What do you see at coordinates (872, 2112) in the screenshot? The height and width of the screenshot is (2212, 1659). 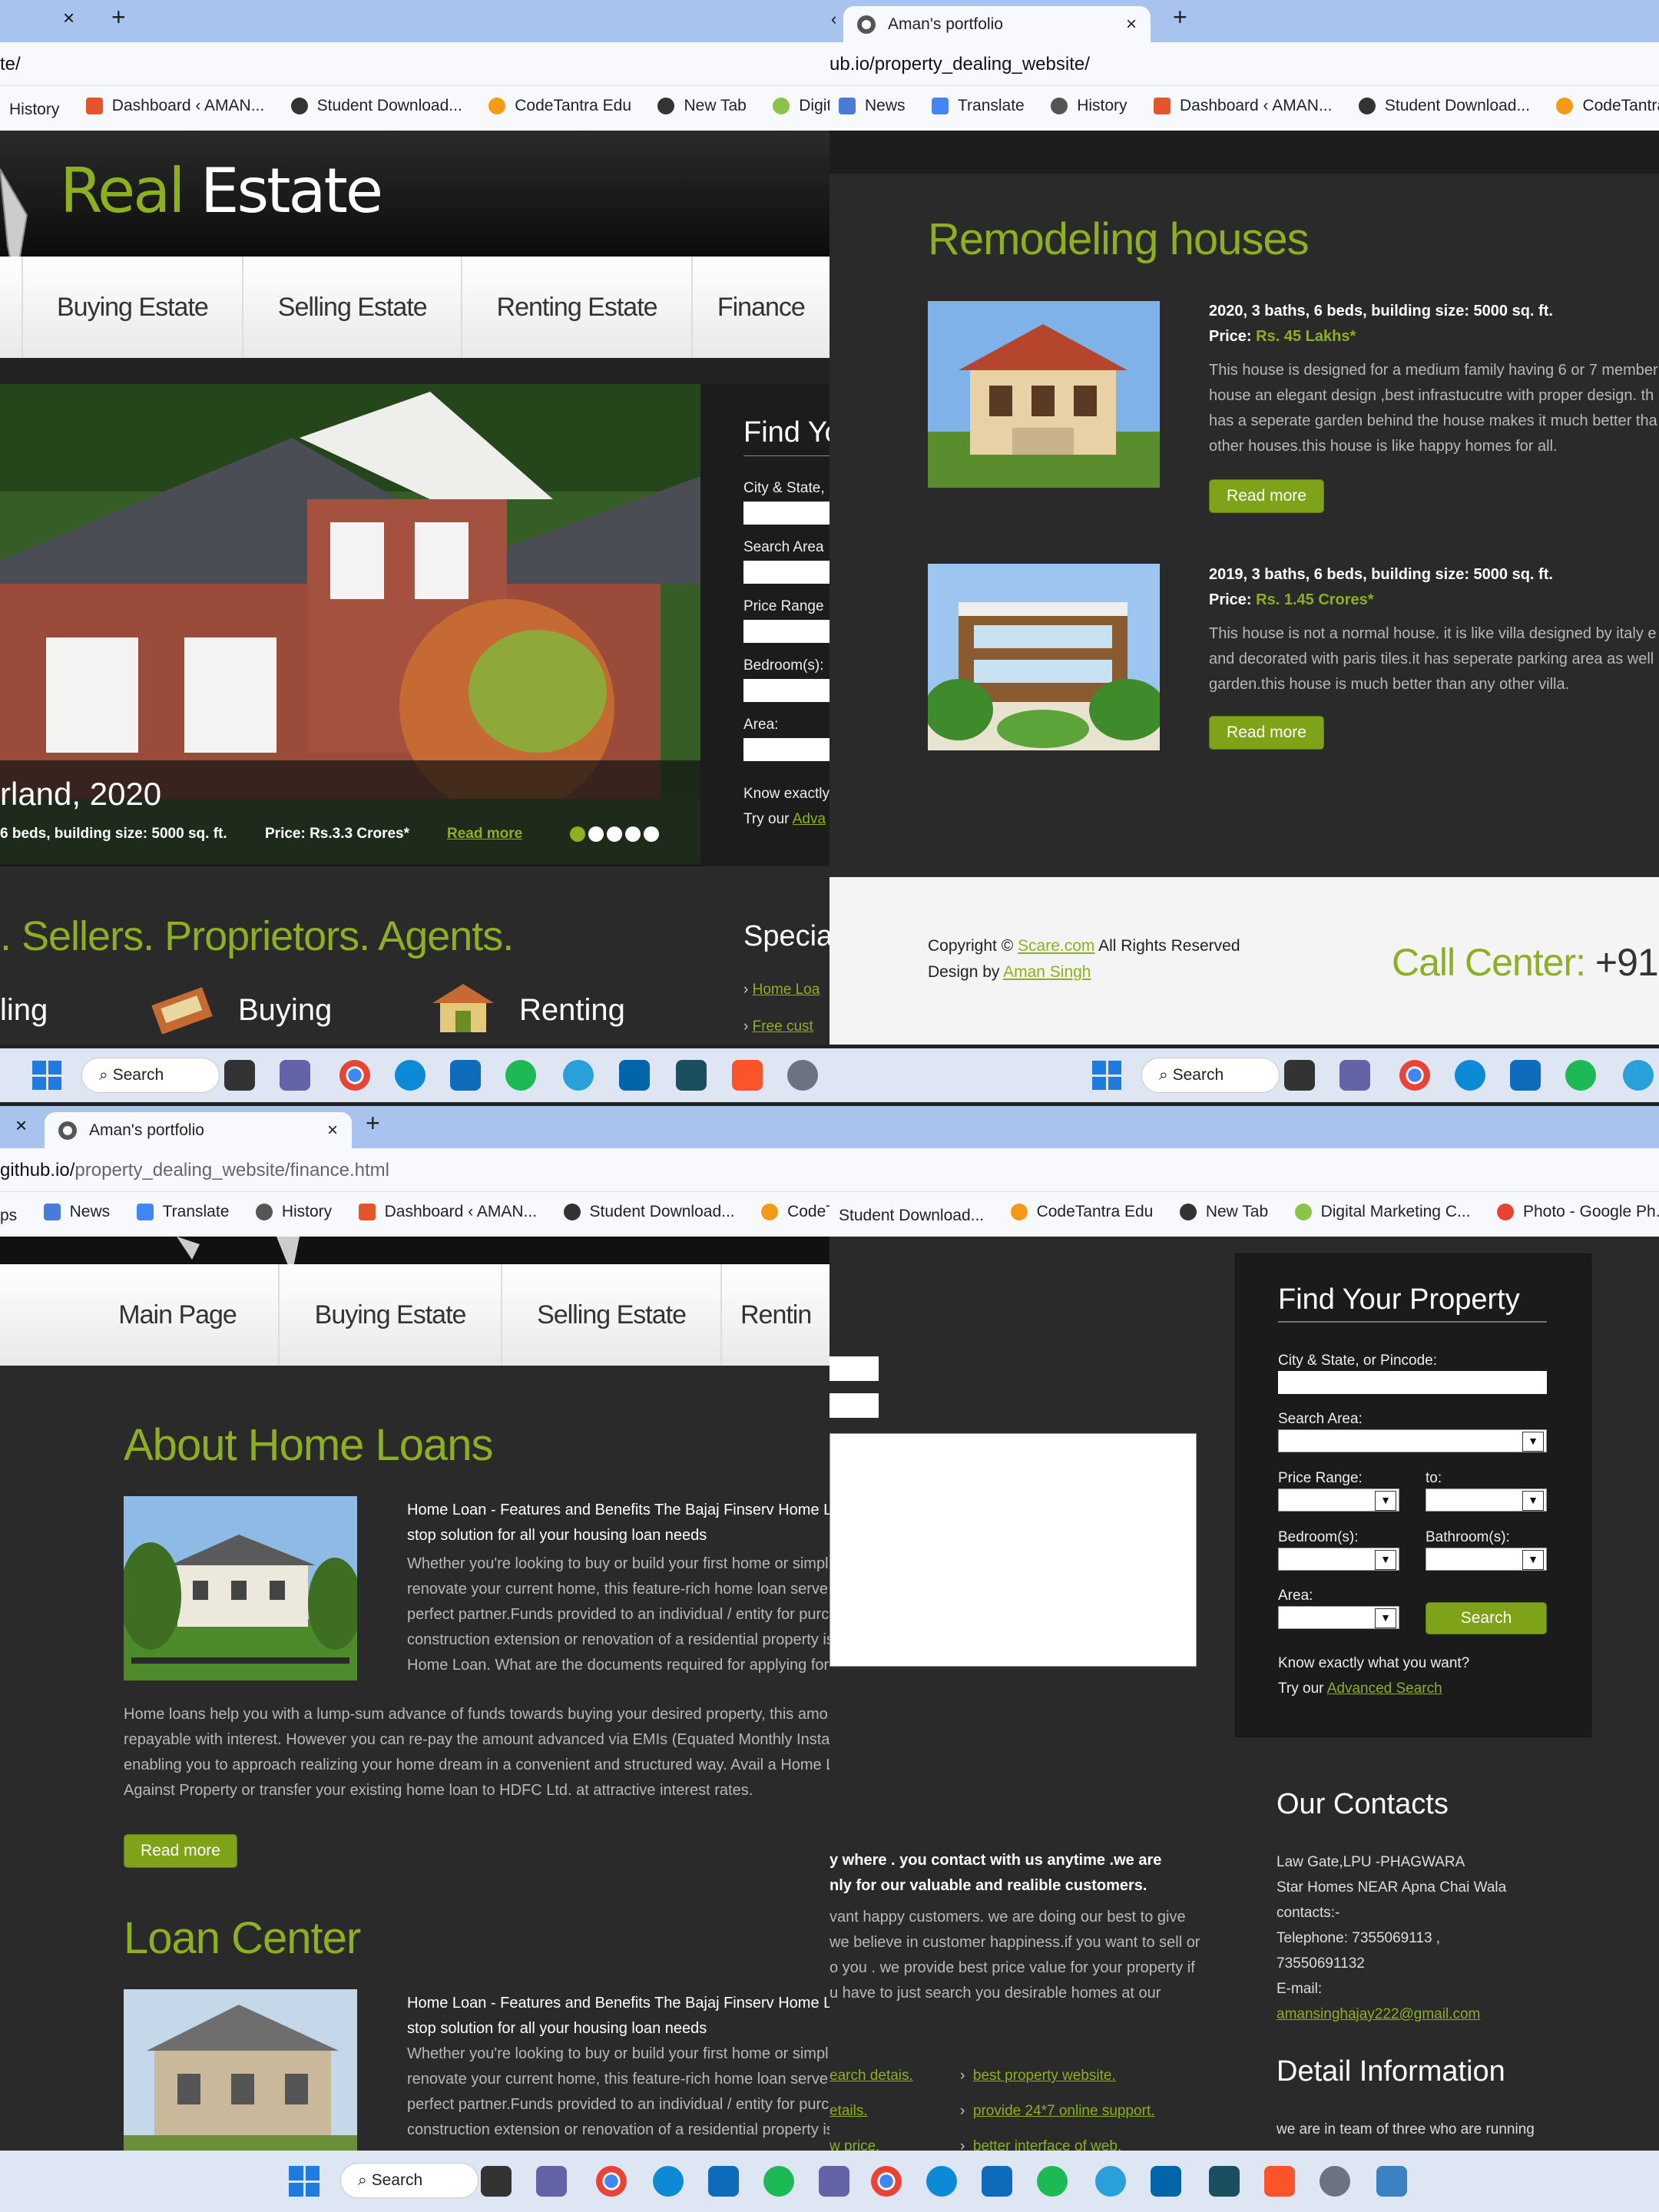 I see `link-left-2: etails.` at bounding box center [872, 2112].